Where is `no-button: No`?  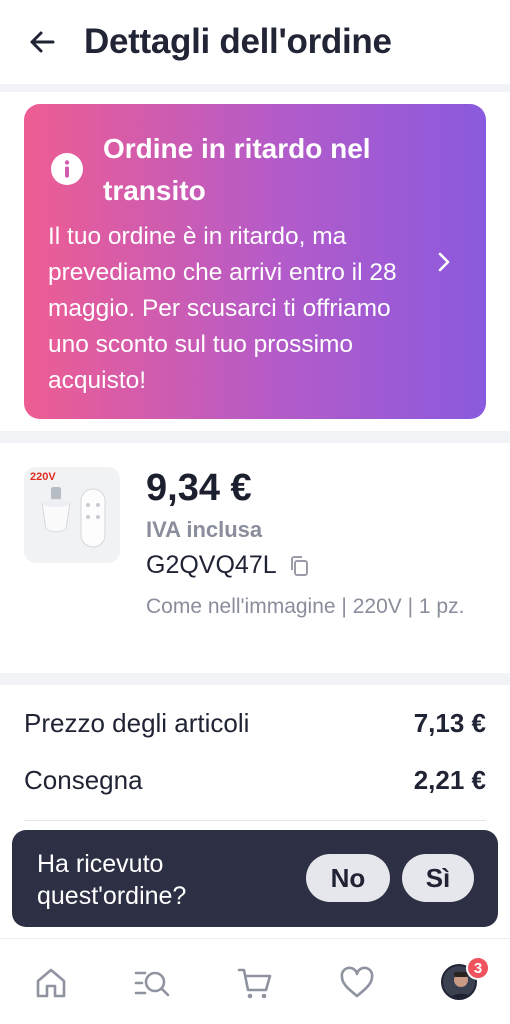
no-button: No is located at coordinates (348, 878).